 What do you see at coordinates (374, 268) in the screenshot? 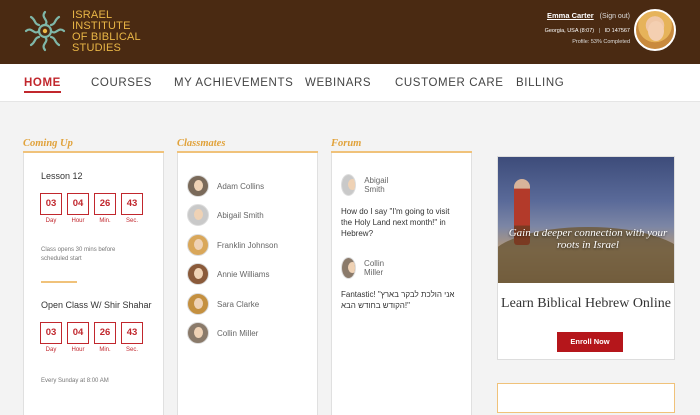
I see `author-name: Collin Miller` at bounding box center [374, 268].